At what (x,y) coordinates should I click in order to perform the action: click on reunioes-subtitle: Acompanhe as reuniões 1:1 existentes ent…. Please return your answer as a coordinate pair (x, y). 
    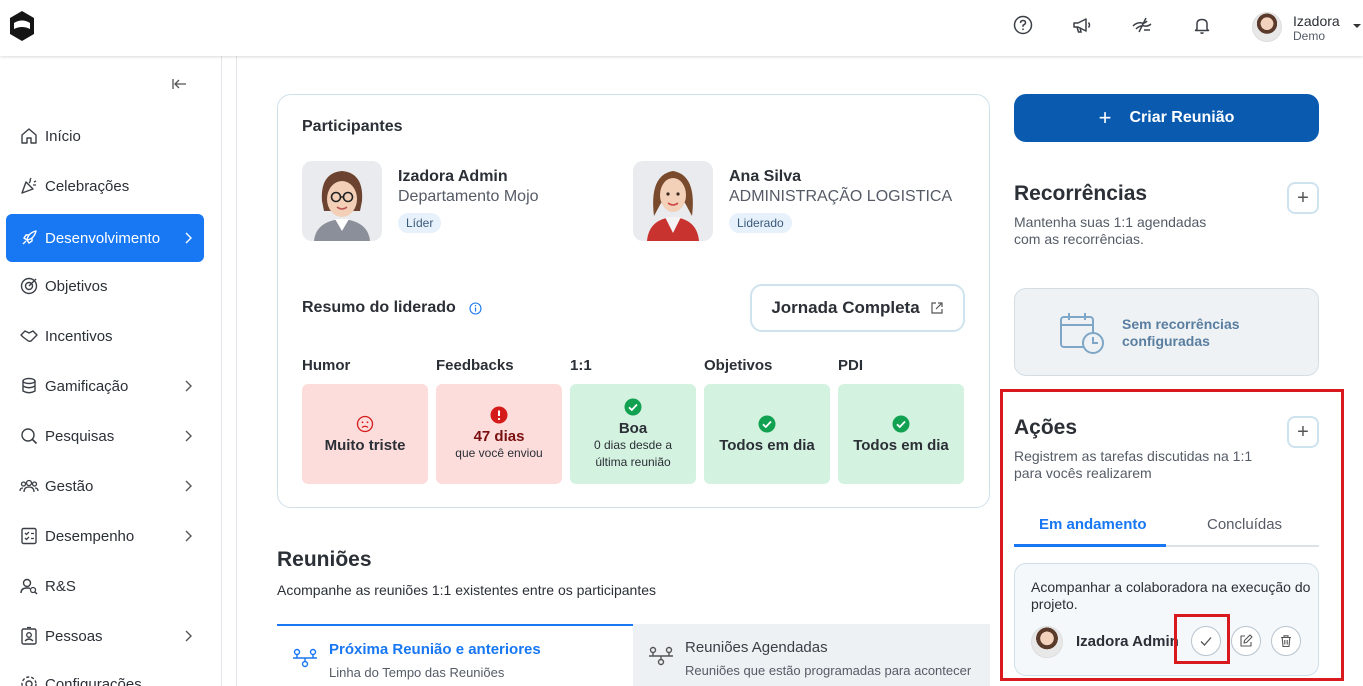
    Looking at the image, I should click on (467, 590).